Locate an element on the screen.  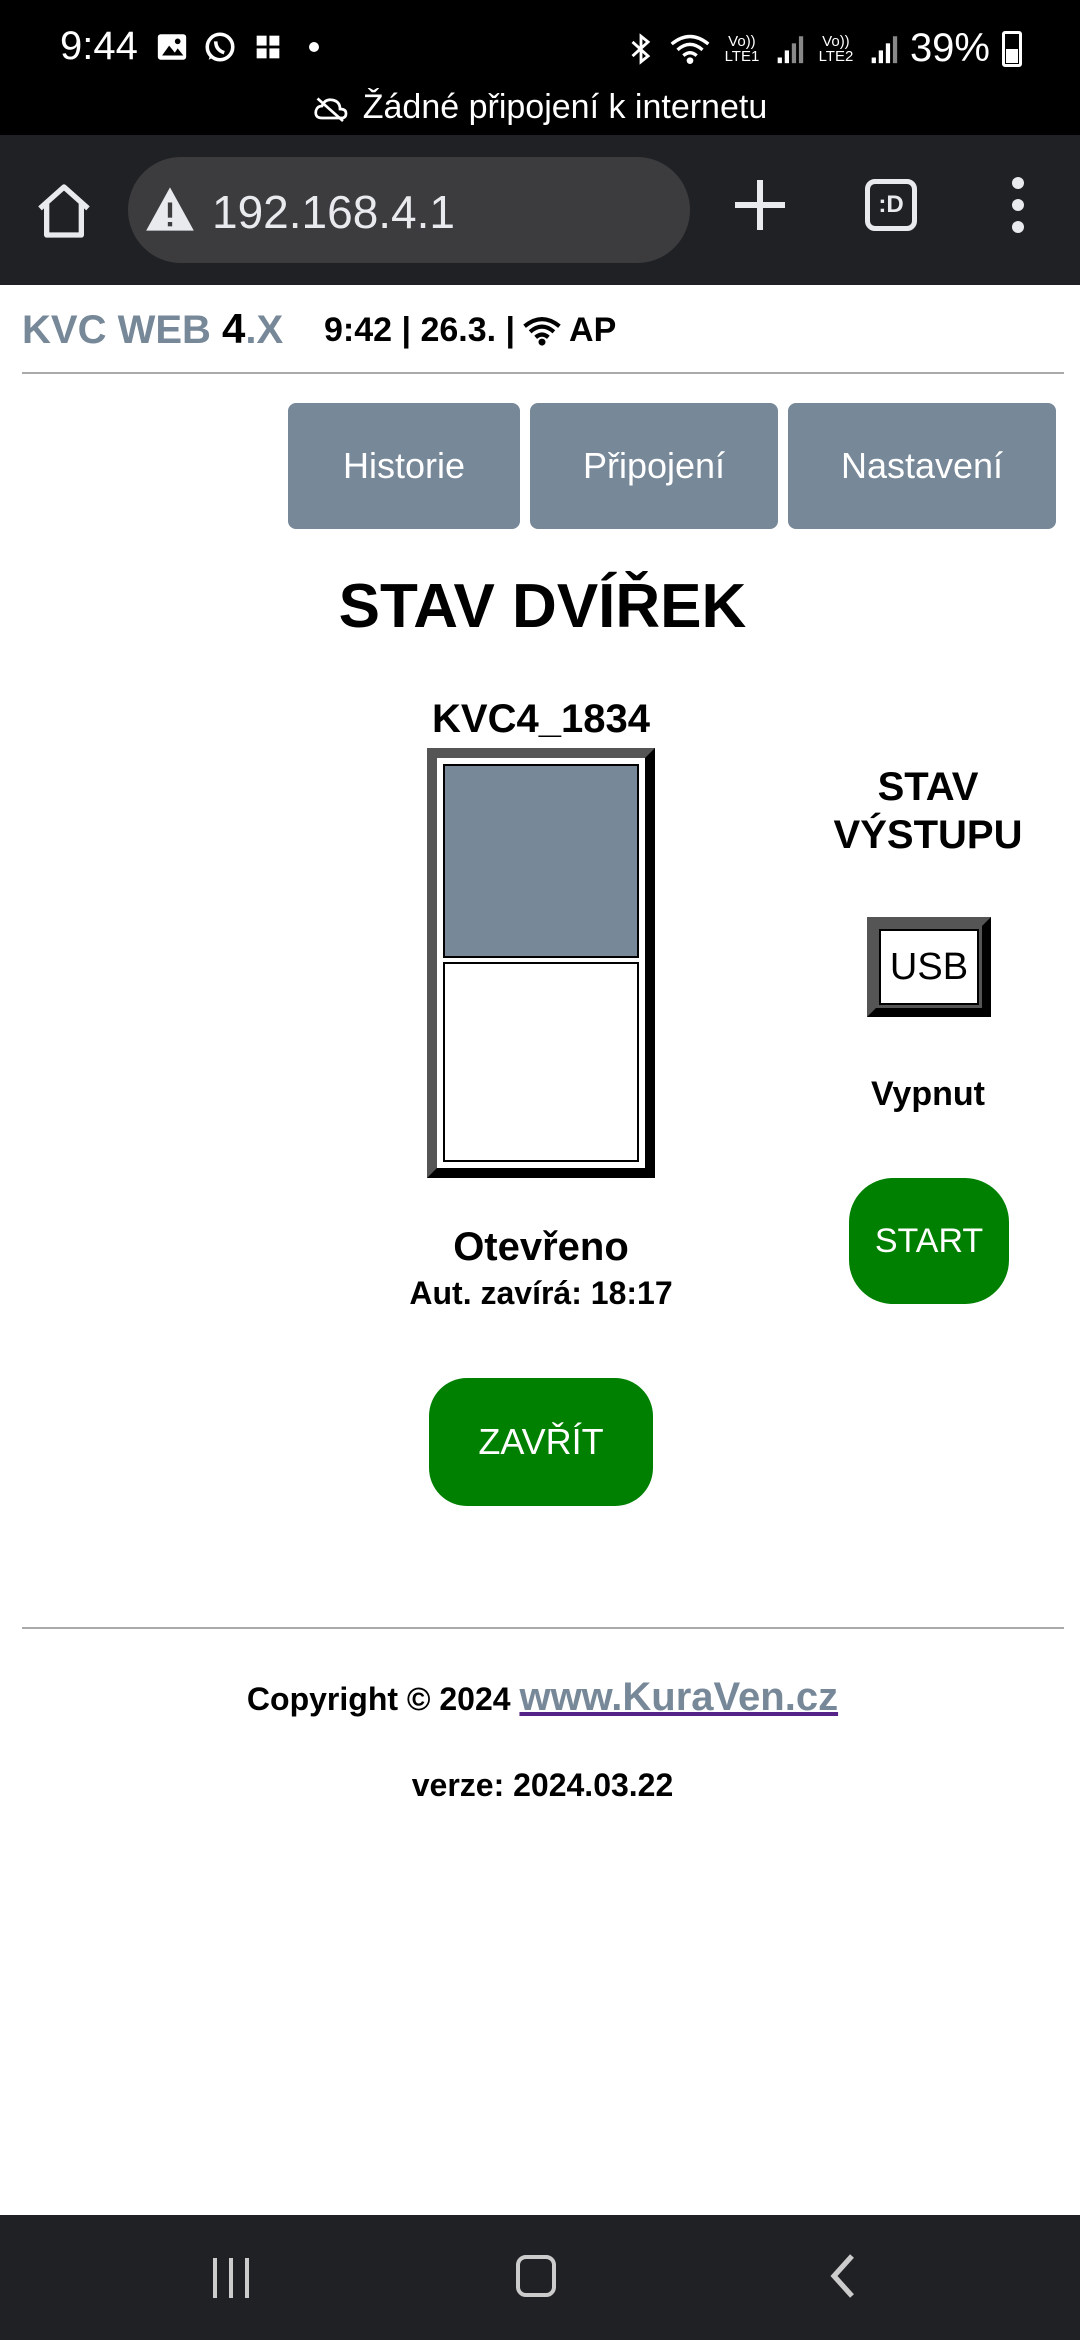
system-nav-bar is located at coordinates (540, 2277).